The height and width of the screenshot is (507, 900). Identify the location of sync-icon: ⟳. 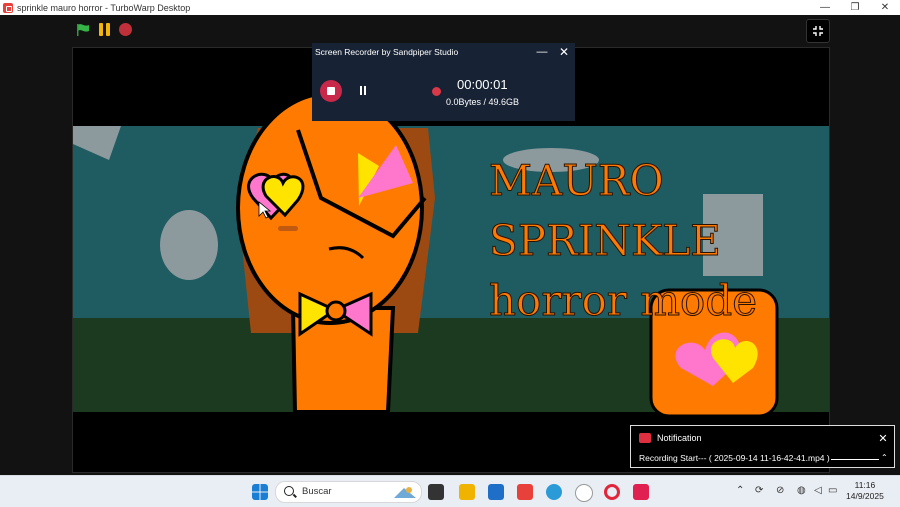
(759, 490).